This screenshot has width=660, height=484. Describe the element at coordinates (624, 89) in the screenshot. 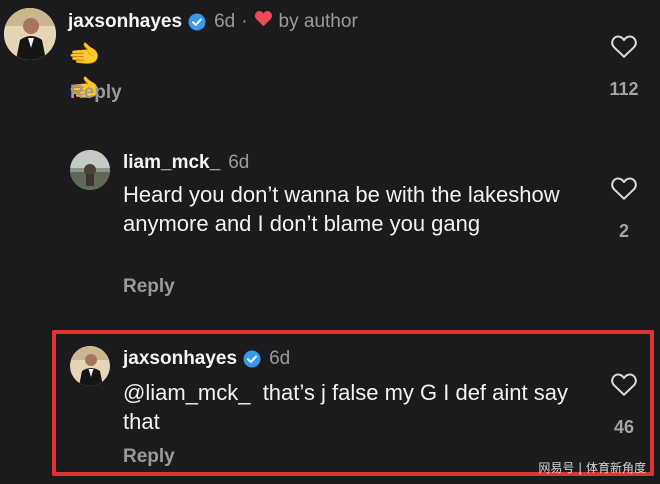

I see `like-count: 112` at that location.